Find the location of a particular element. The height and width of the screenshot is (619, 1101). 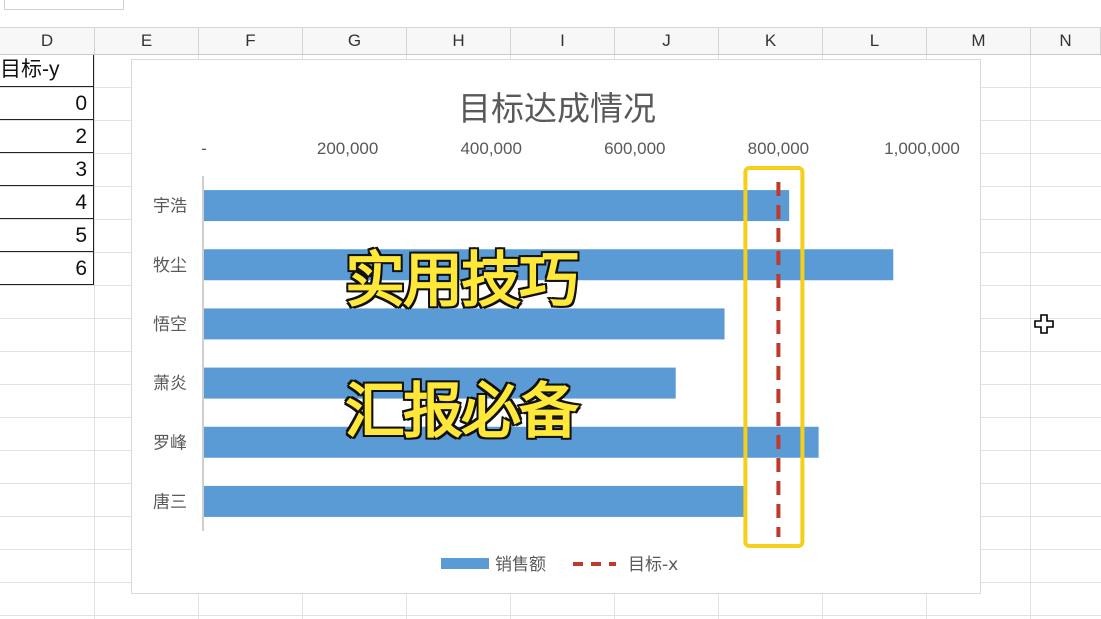

cell-d-value: 3 is located at coordinates (47, 169).